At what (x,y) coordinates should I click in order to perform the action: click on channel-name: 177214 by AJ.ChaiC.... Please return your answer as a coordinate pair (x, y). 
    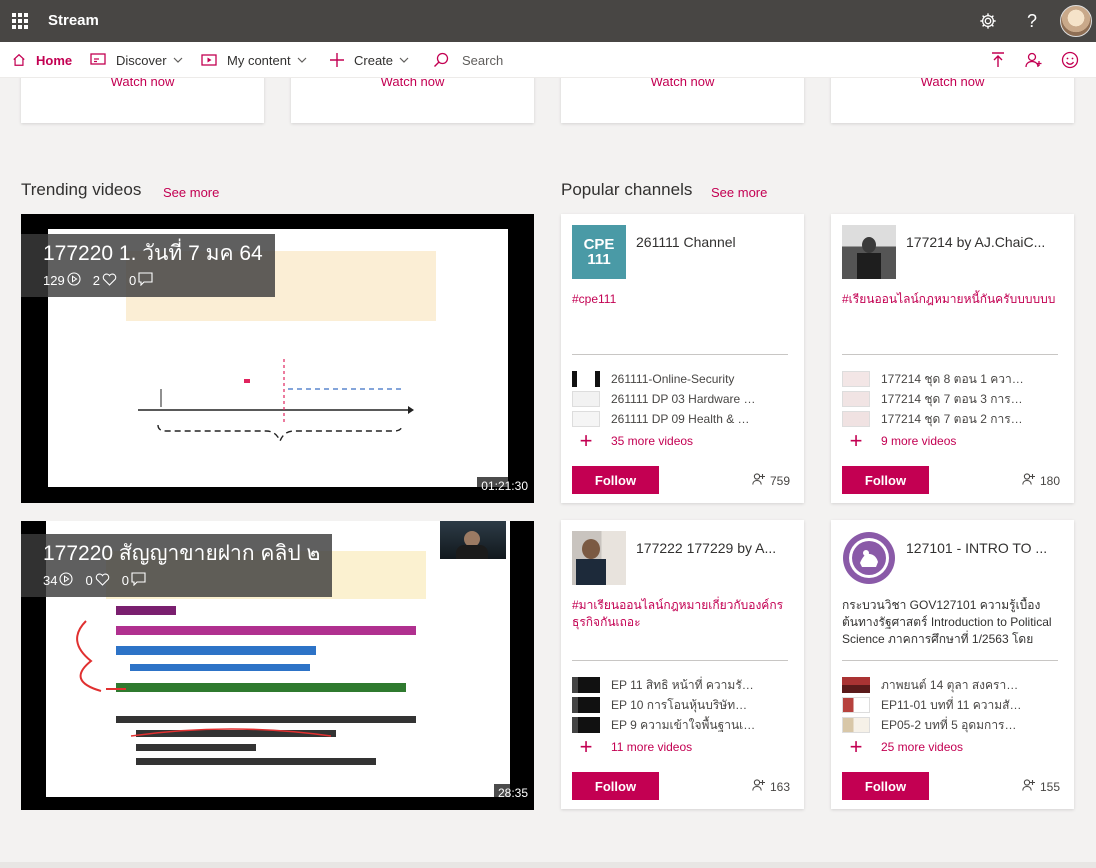
    Looking at the image, I should click on (986, 242).